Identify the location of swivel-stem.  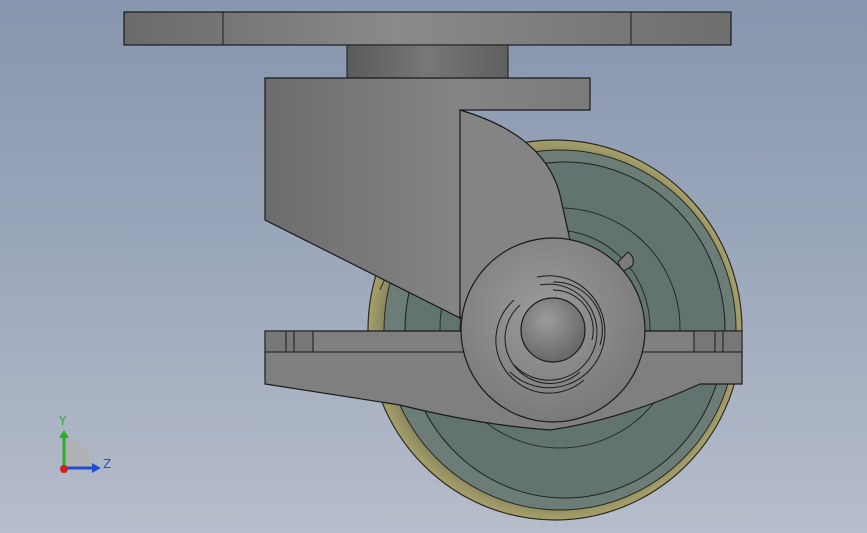
(427, 61).